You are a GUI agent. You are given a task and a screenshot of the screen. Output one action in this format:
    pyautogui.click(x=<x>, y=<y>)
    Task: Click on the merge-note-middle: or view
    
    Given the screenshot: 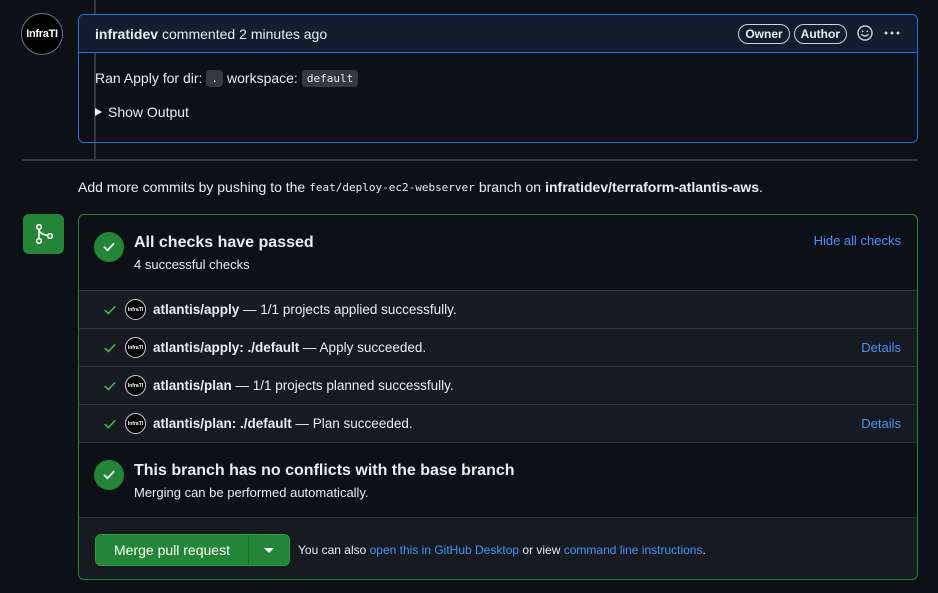 What is the action you would take?
    pyautogui.click(x=541, y=550)
    